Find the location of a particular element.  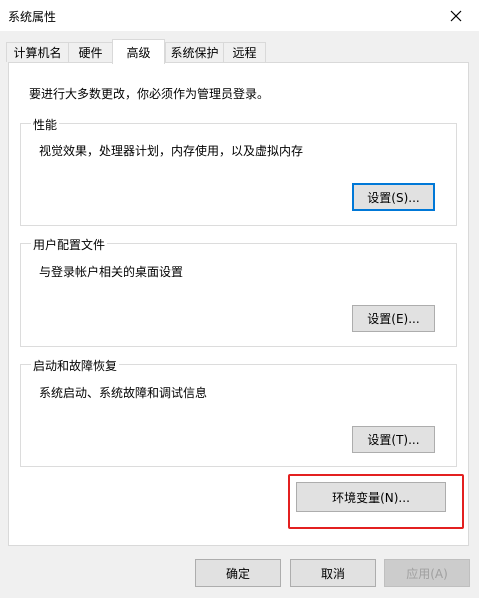

tab-computer-name: 计算机名 is located at coordinates (37, 52).